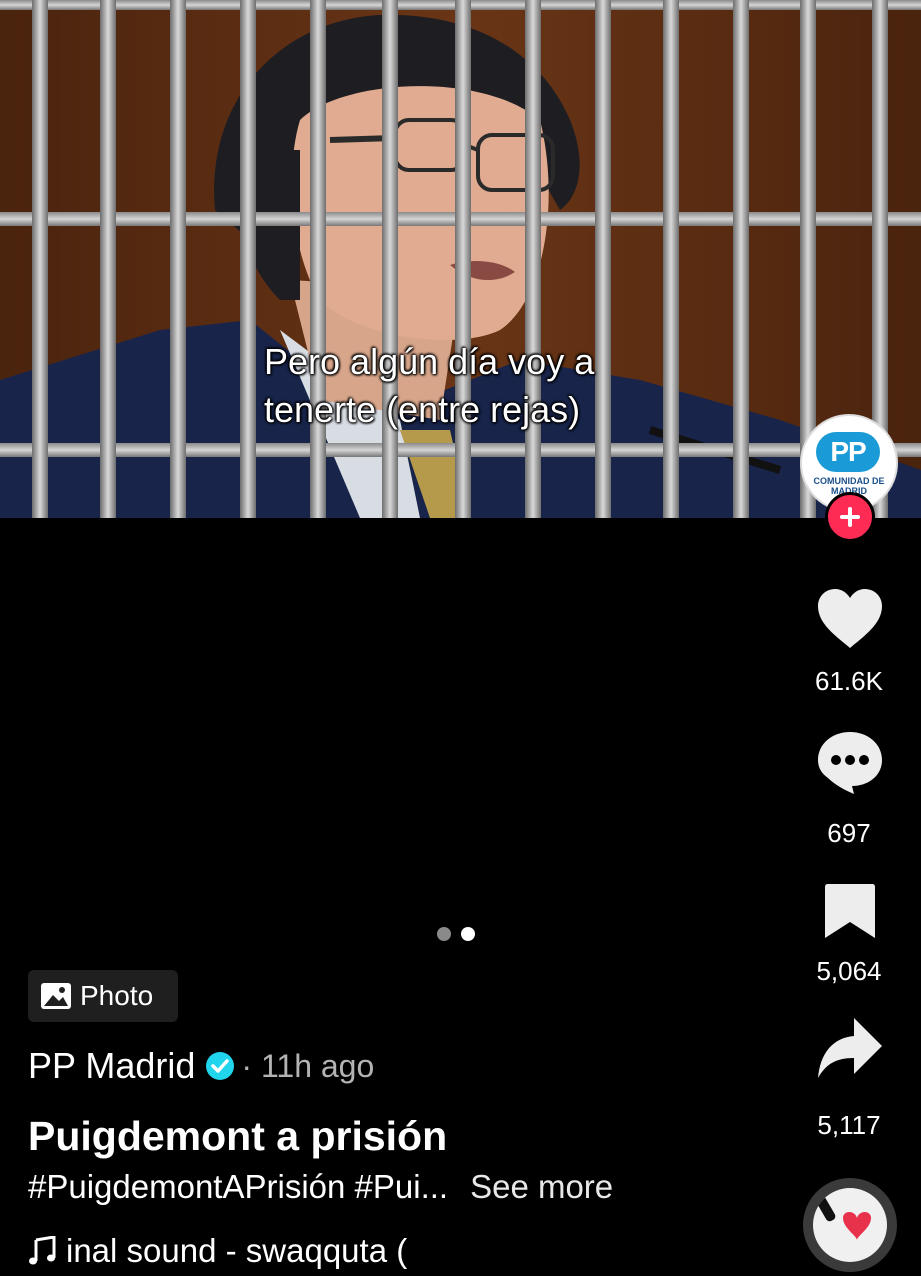 This screenshot has width=921, height=1276. Describe the element at coordinates (848, 452) in the screenshot. I see `pp-logo: PP` at that location.